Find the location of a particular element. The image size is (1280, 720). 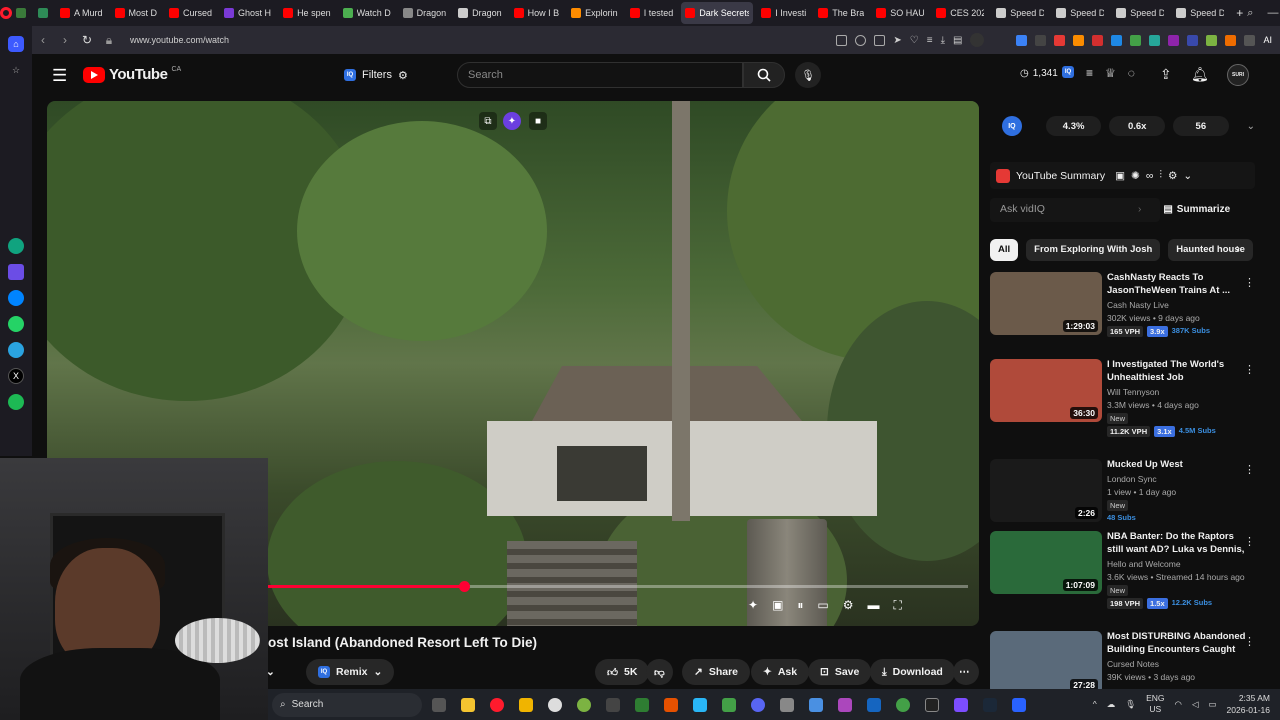

chevron-right-icon: › is located at coordinates (1238, 248).